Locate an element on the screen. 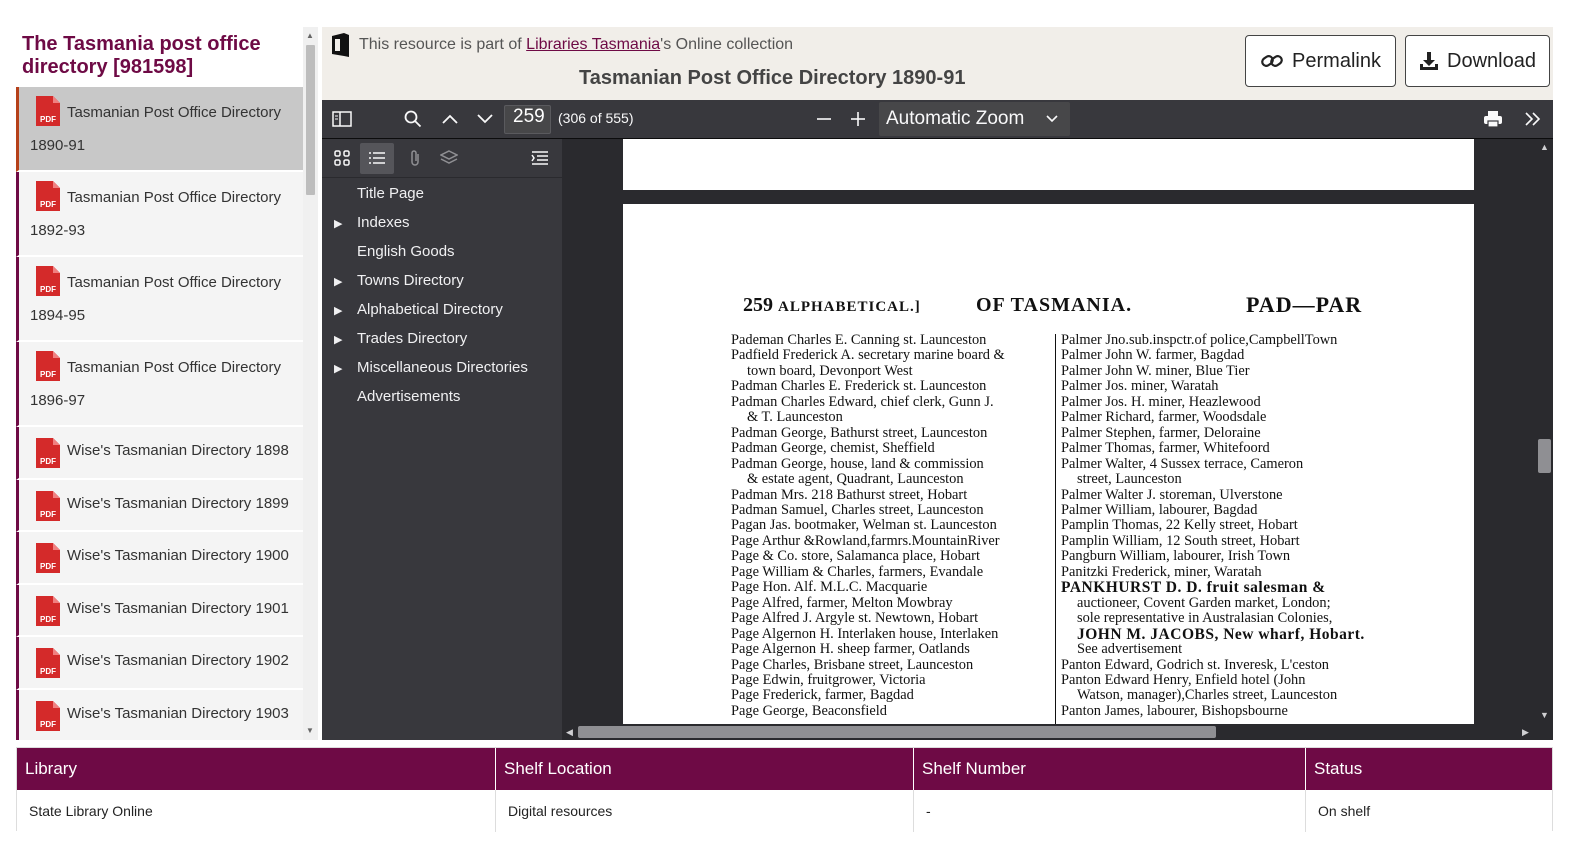 Image resolution: width=1586 pixels, height=864 pixels. directory-entry: Pamplin William, 12 South street, Hobart is located at coordinates (1180, 540).